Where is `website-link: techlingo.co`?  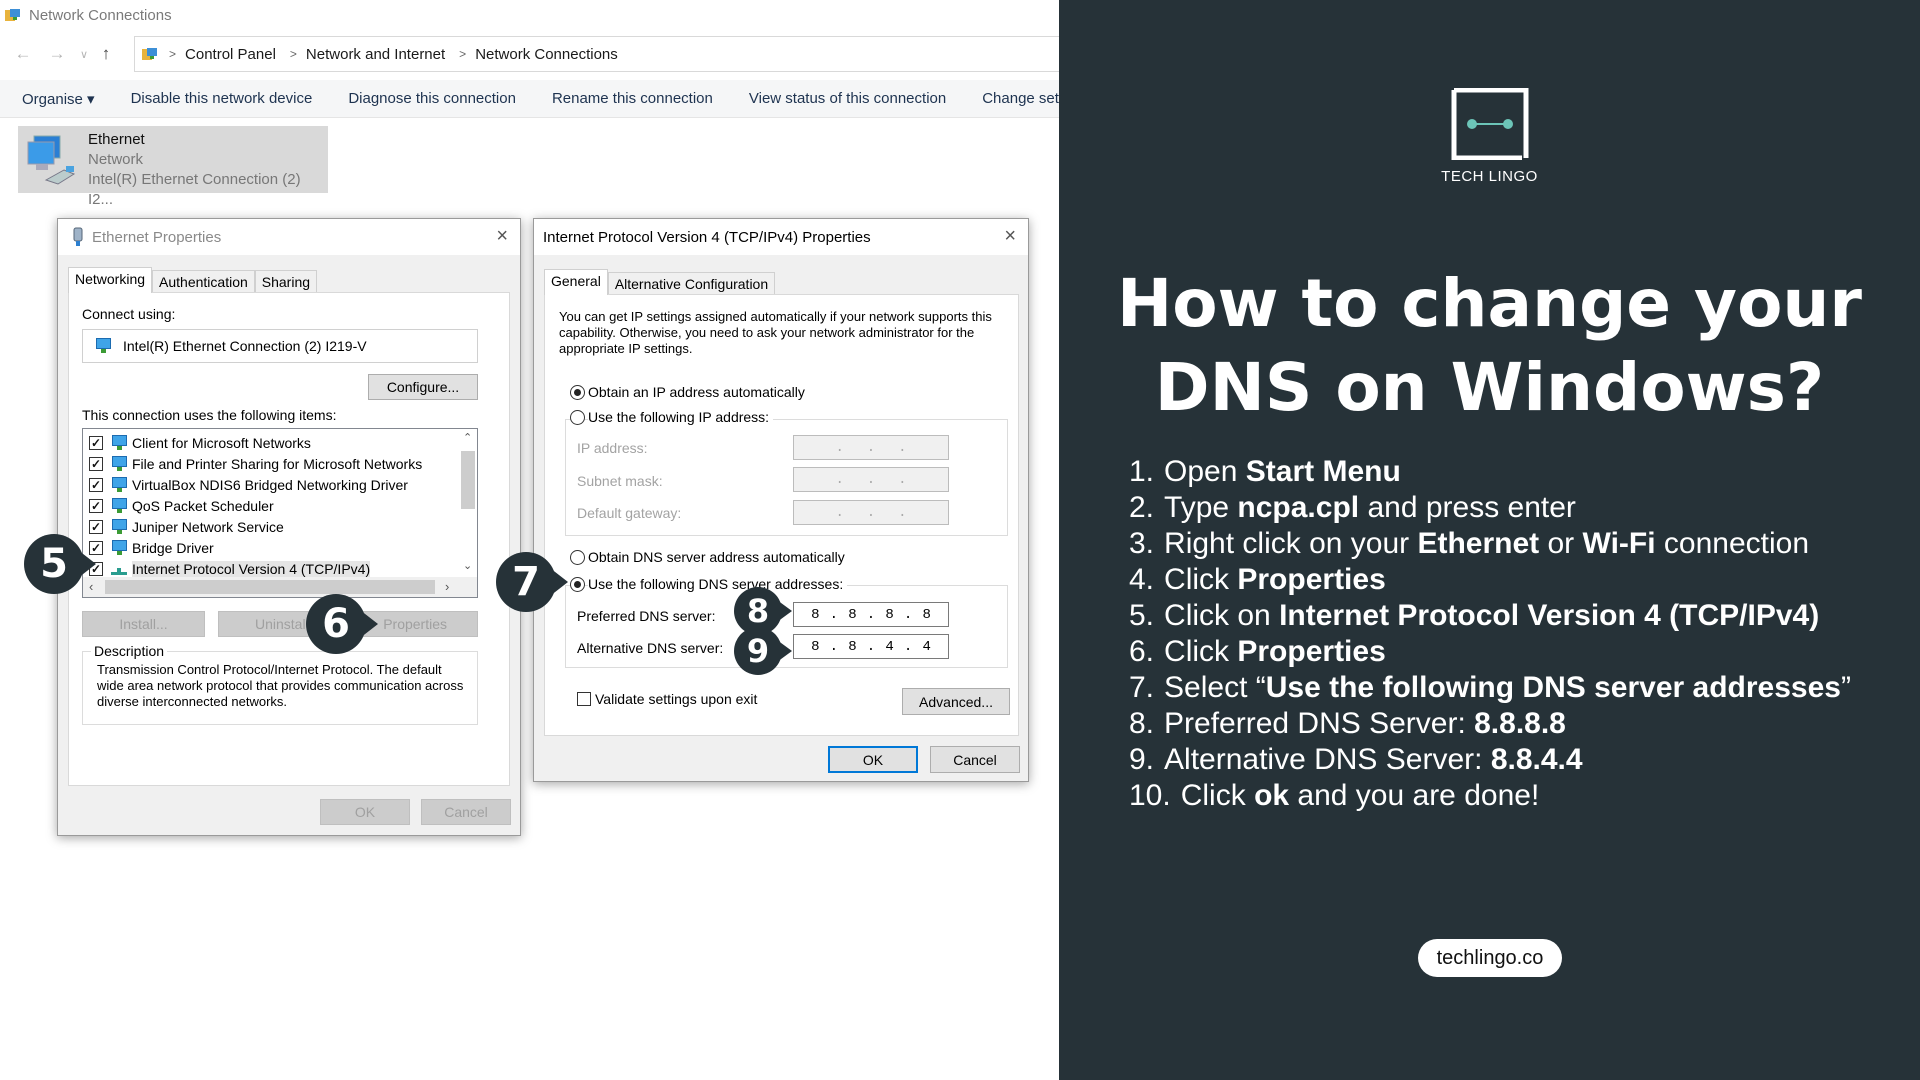 website-link: techlingo.co is located at coordinates (1490, 958).